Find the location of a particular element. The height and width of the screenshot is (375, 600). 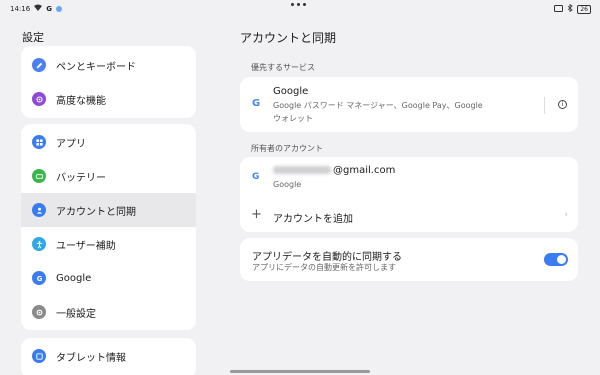

redacted-username is located at coordinates (302, 170).